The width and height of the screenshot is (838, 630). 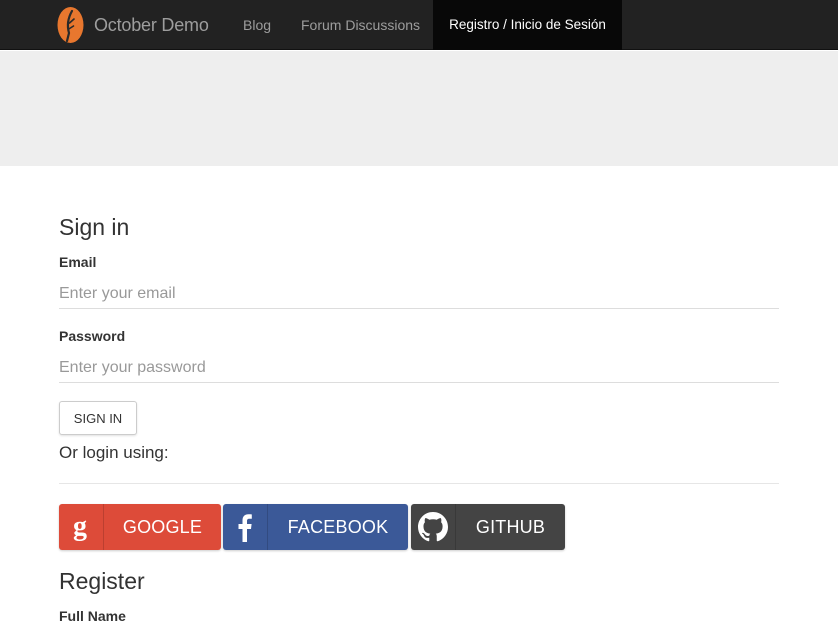 What do you see at coordinates (433, 527) in the screenshot?
I see `github-icon` at bounding box center [433, 527].